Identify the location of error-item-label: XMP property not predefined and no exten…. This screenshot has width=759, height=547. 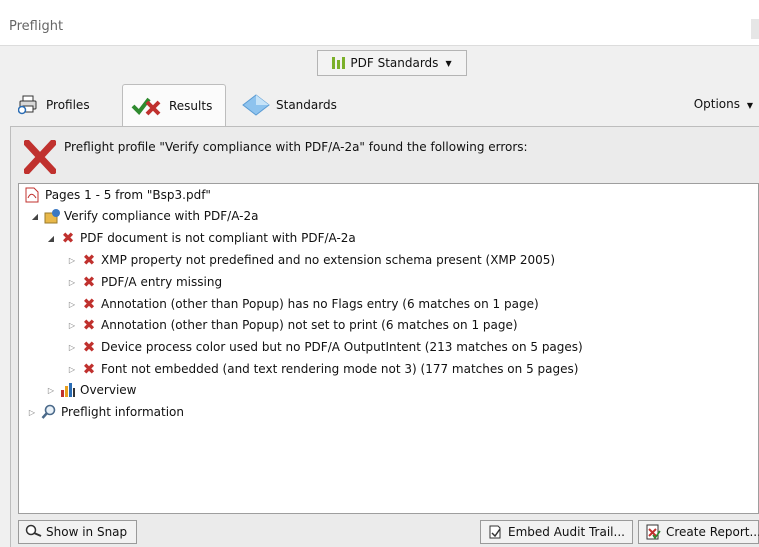
(328, 260).